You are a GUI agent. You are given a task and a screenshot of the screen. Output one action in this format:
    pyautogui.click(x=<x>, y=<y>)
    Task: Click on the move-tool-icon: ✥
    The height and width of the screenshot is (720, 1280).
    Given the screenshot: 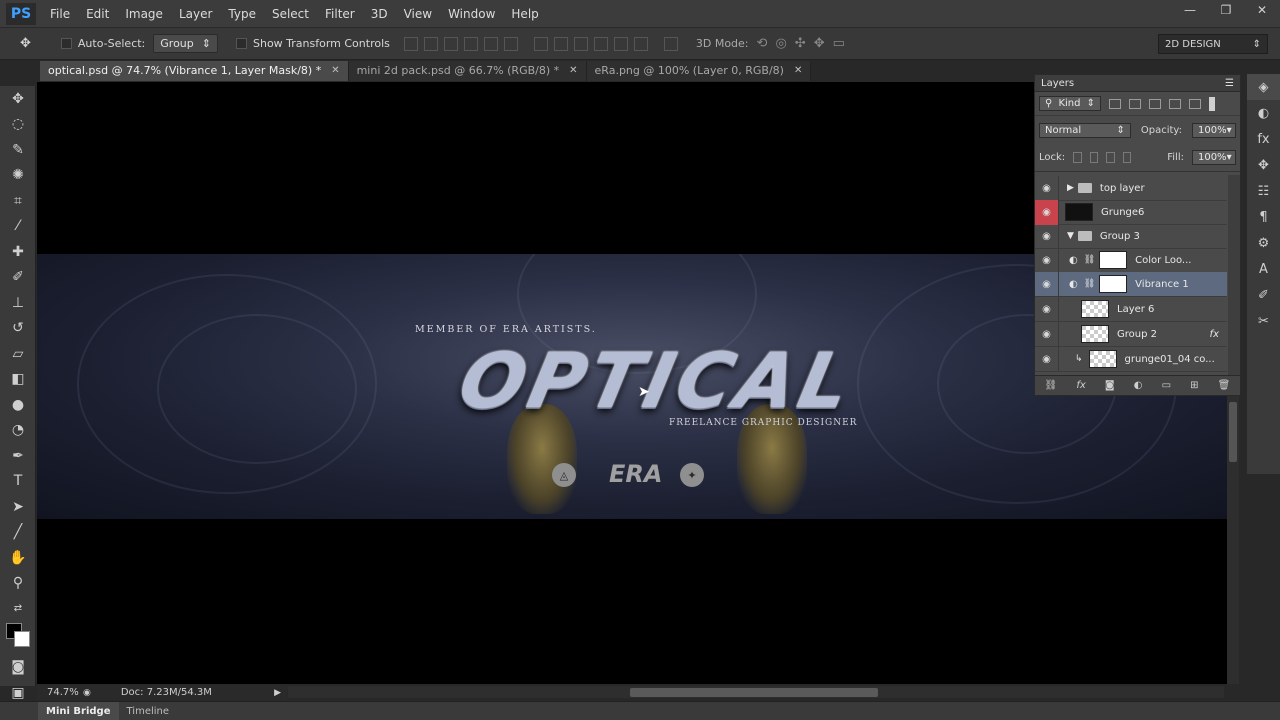 What is the action you would take?
    pyautogui.click(x=18, y=99)
    